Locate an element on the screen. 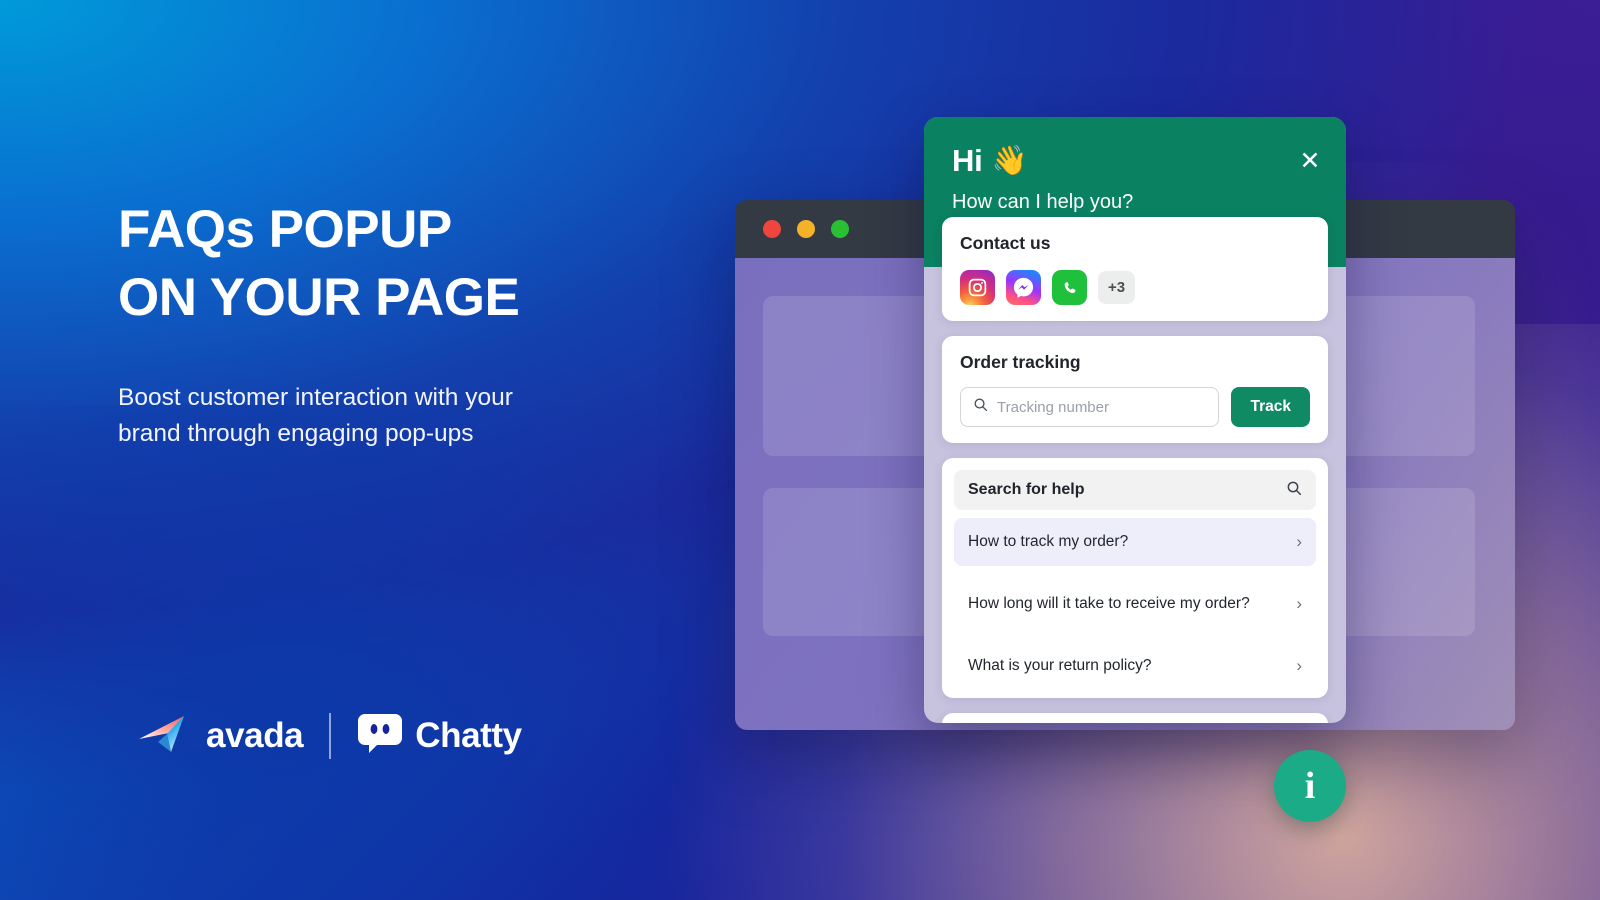 The image size is (1600, 900). order-tracking-title: Order tracking is located at coordinates (1020, 362).